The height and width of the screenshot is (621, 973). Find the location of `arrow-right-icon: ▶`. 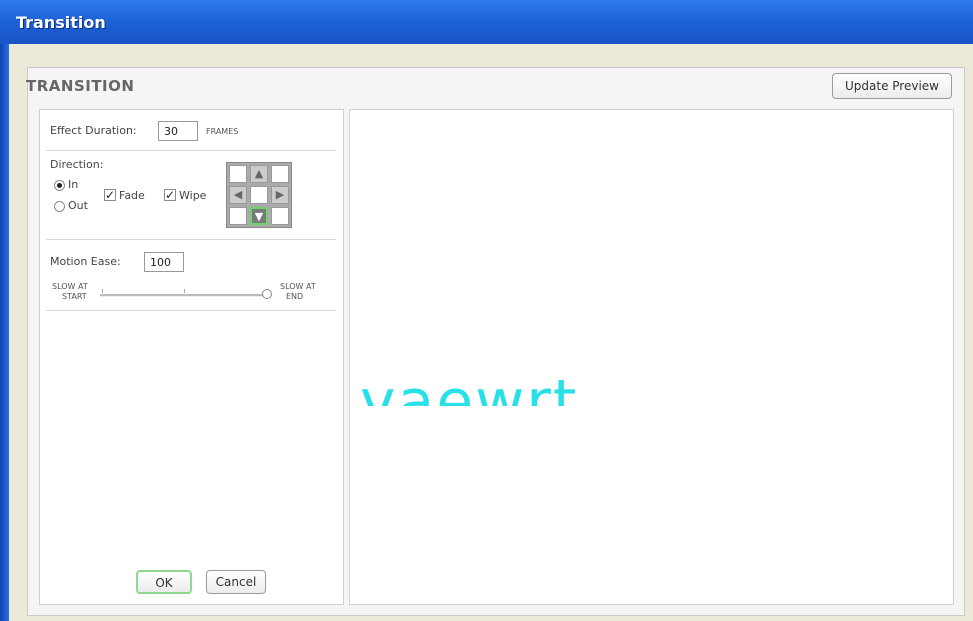

arrow-right-icon: ▶ is located at coordinates (280, 195).